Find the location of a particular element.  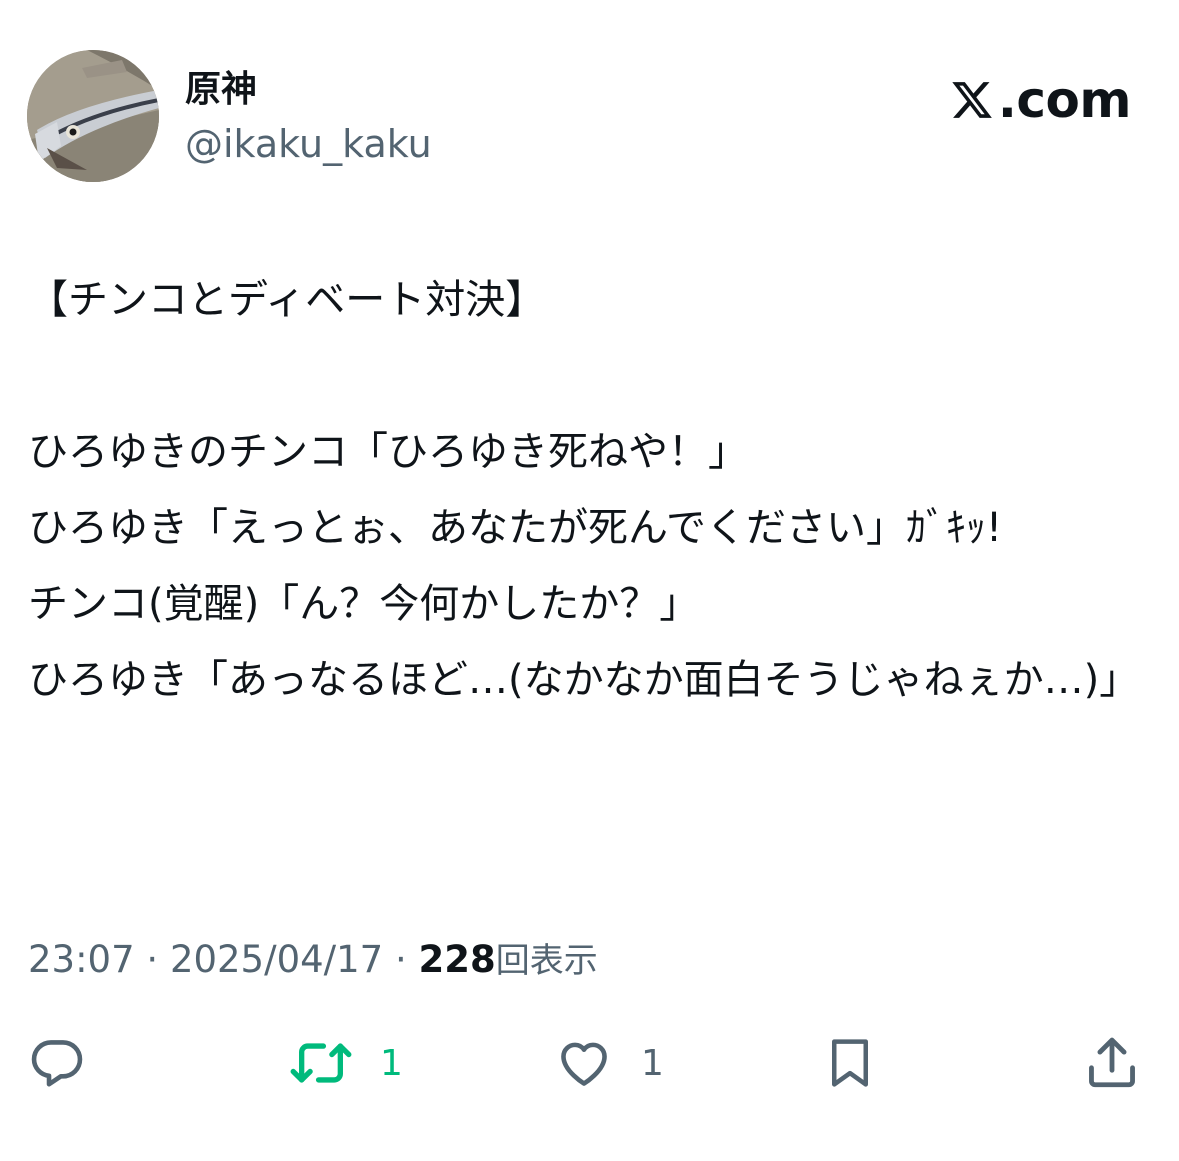

share-button is located at coordinates (1112, 1063).